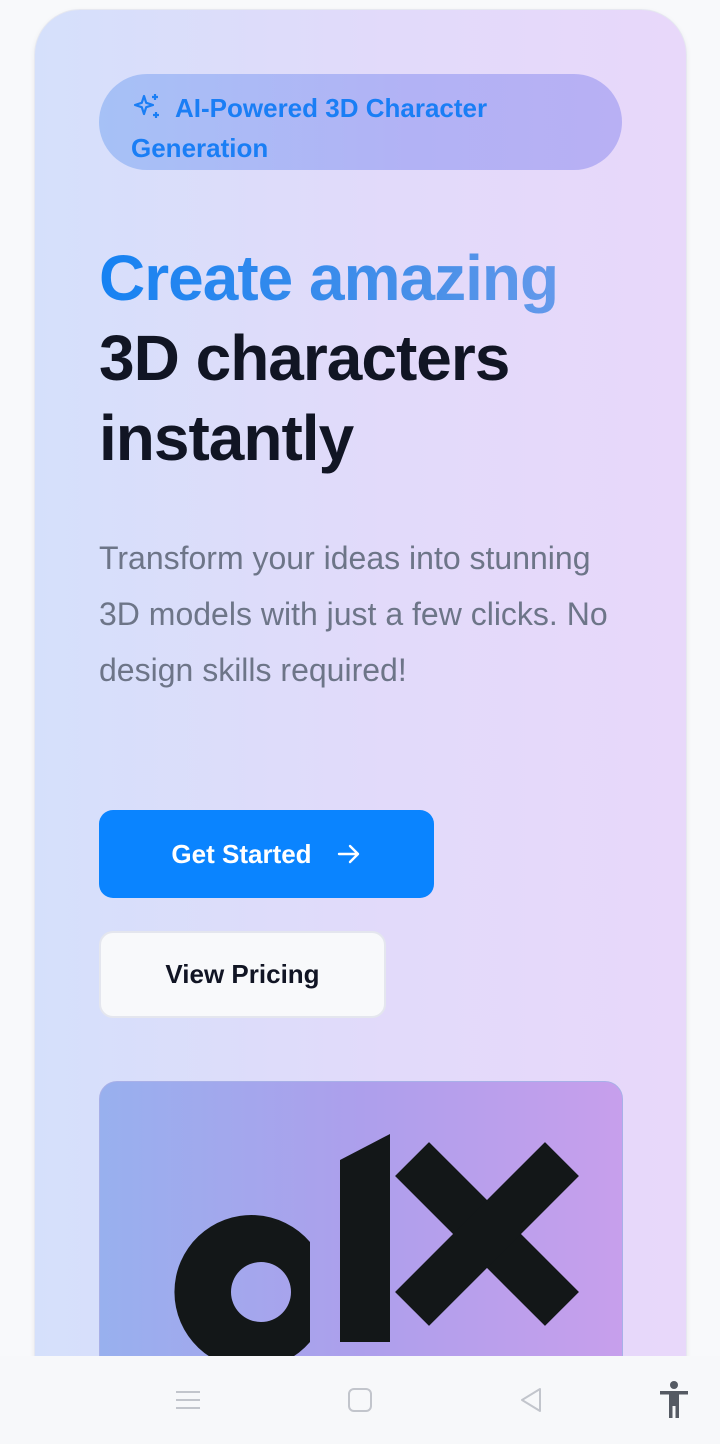 The width and height of the screenshot is (720, 1444). Describe the element at coordinates (674, 1400) in the screenshot. I see `accessibility-icon` at that location.